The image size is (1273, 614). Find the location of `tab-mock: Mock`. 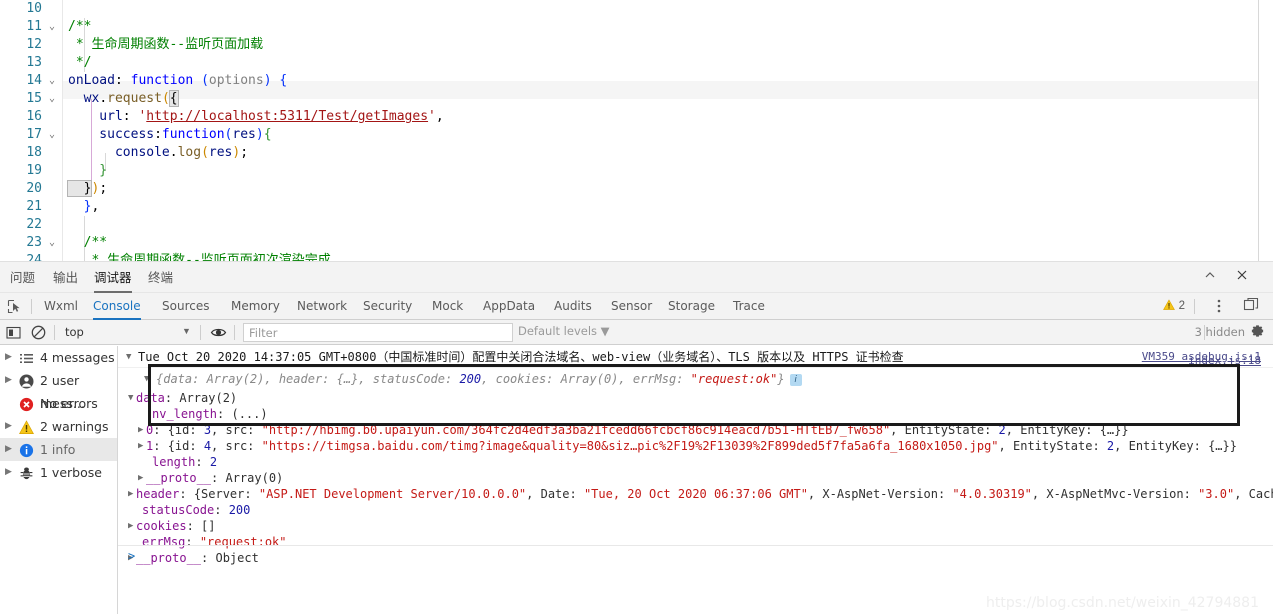

tab-mock: Mock is located at coordinates (447, 306).